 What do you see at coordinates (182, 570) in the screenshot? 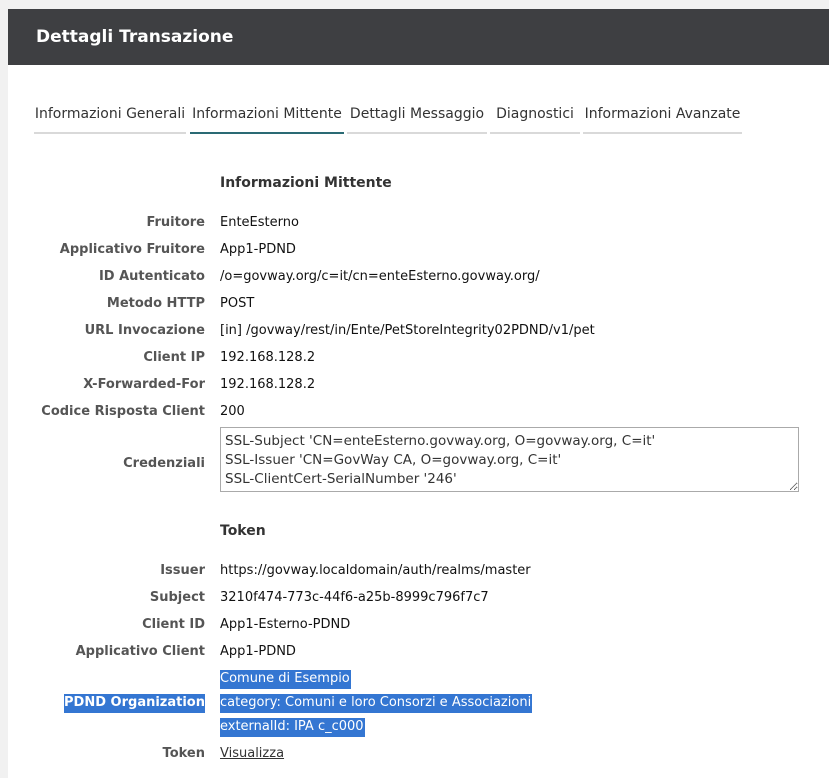
I see `label-issuer: Issuer` at bounding box center [182, 570].